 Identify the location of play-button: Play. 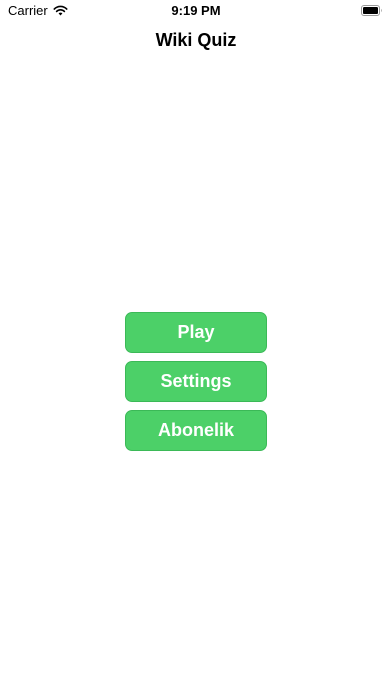
(196, 332).